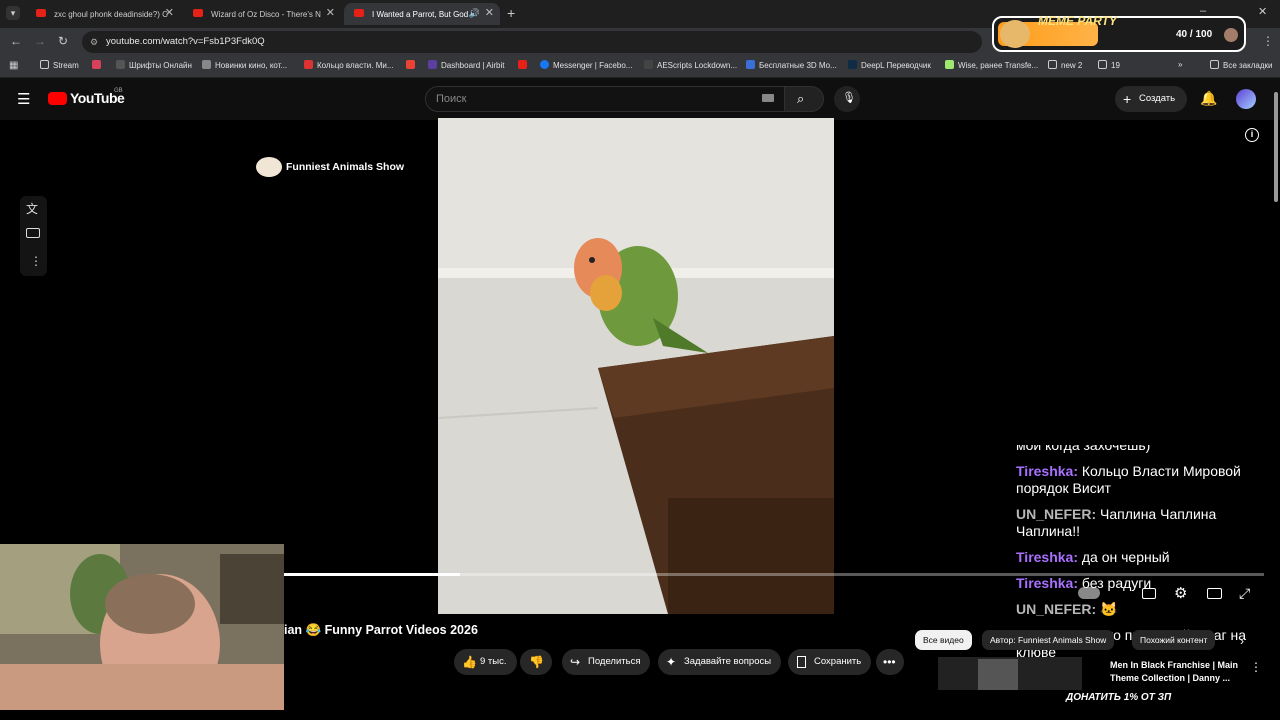 The height and width of the screenshot is (720, 1280). I want to click on browser-menu-icon: ⋮, so click(1268, 41).